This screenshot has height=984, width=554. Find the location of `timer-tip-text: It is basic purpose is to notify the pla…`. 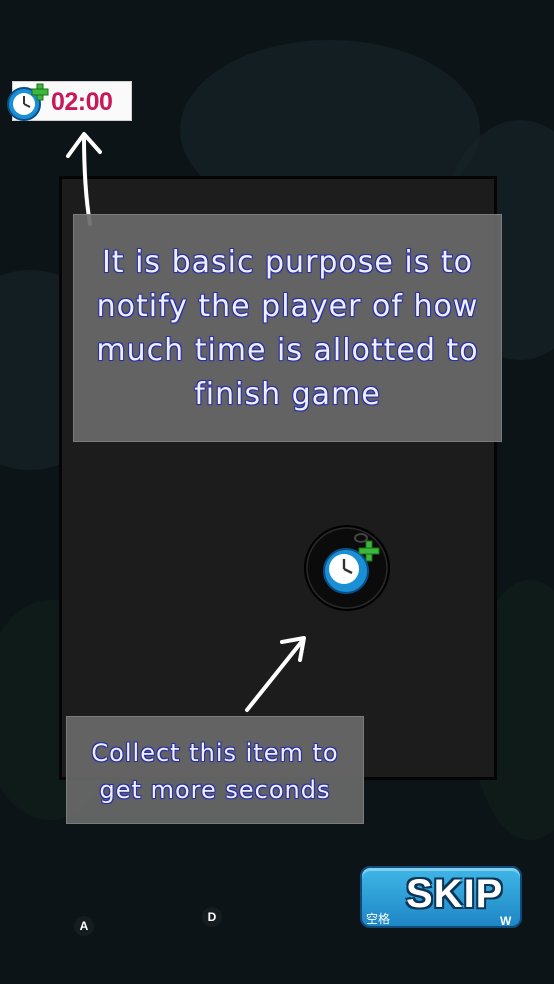

timer-tip-text: It is basic purpose is to notify the pla… is located at coordinates (287, 328).